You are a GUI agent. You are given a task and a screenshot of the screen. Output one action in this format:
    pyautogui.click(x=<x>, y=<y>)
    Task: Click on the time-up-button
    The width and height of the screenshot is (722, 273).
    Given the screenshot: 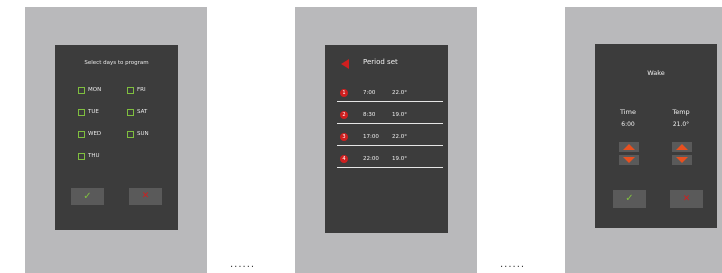 What is the action you would take?
    pyautogui.click(x=629, y=147)
    